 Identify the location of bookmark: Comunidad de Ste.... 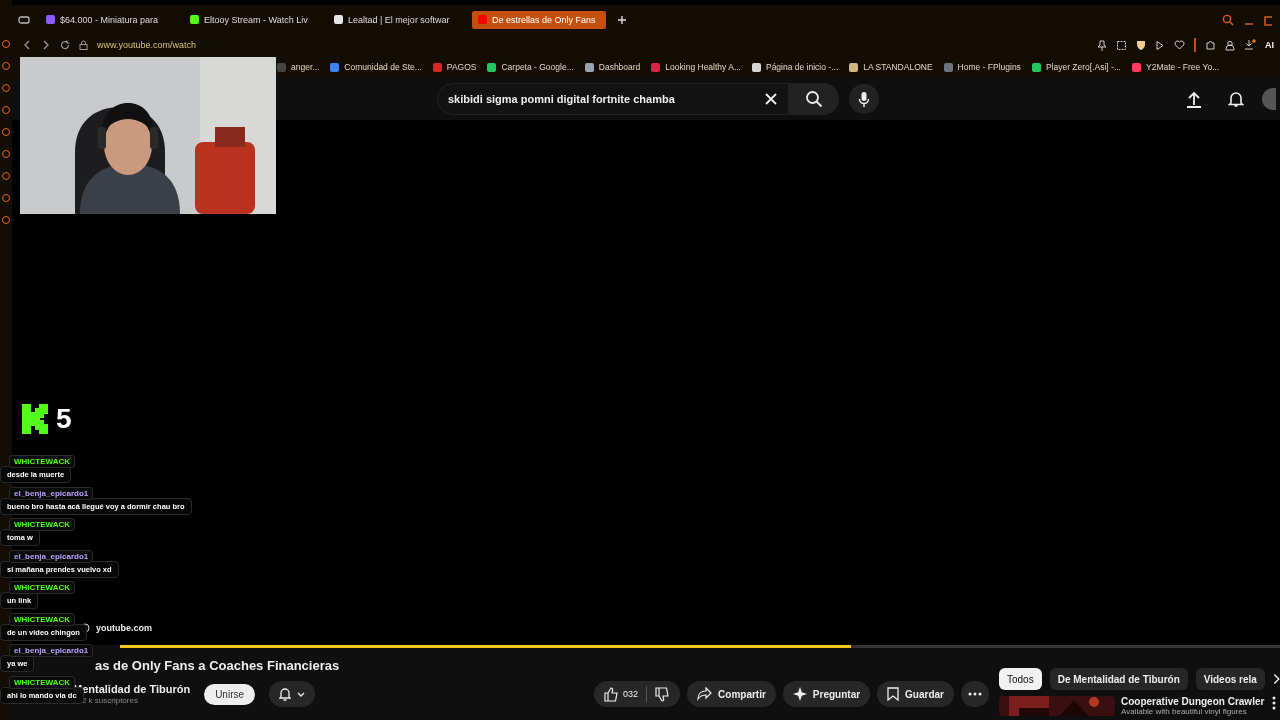
(383, 67).